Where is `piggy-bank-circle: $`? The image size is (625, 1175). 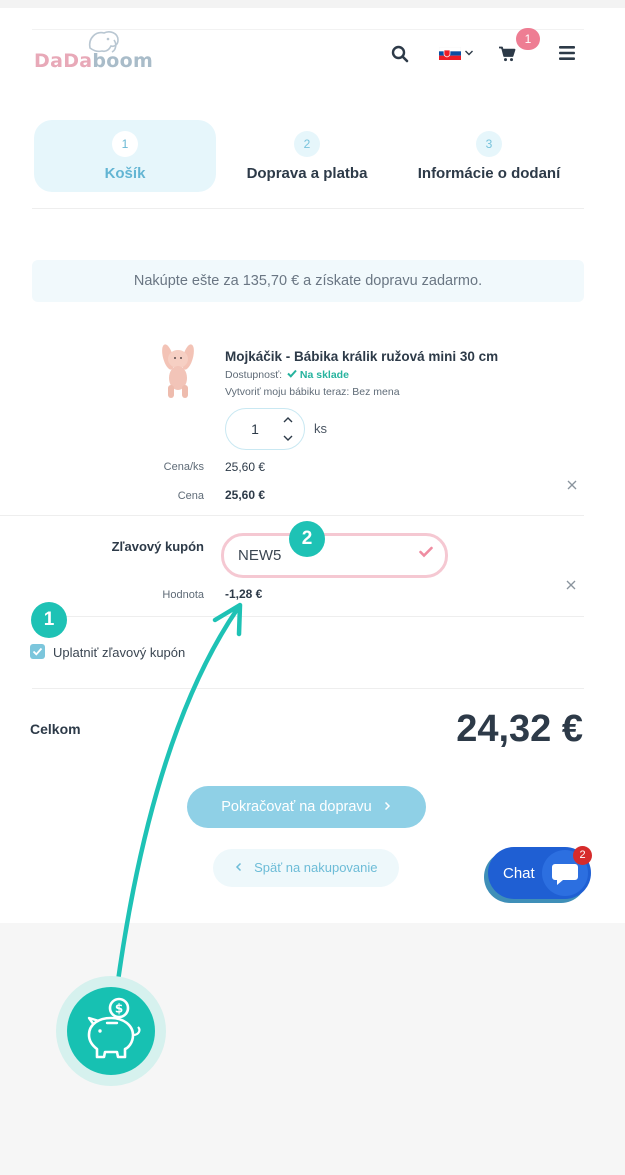 piggy-bank-circle: $ is located at coordinates (111, 1031).